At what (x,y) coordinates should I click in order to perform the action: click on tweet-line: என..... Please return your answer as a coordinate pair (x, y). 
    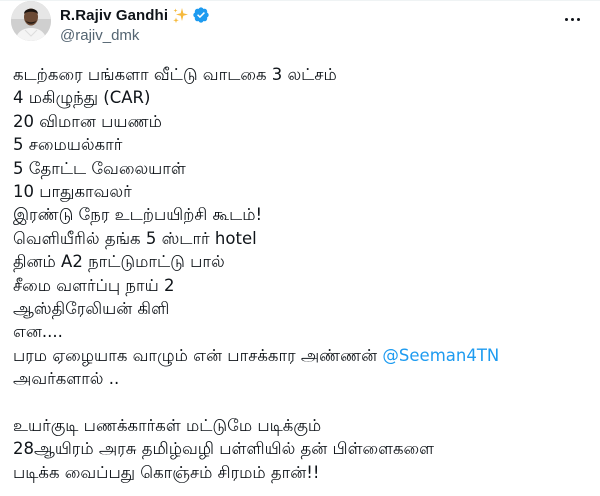
    Looking at the image, I should click on (38, 332).